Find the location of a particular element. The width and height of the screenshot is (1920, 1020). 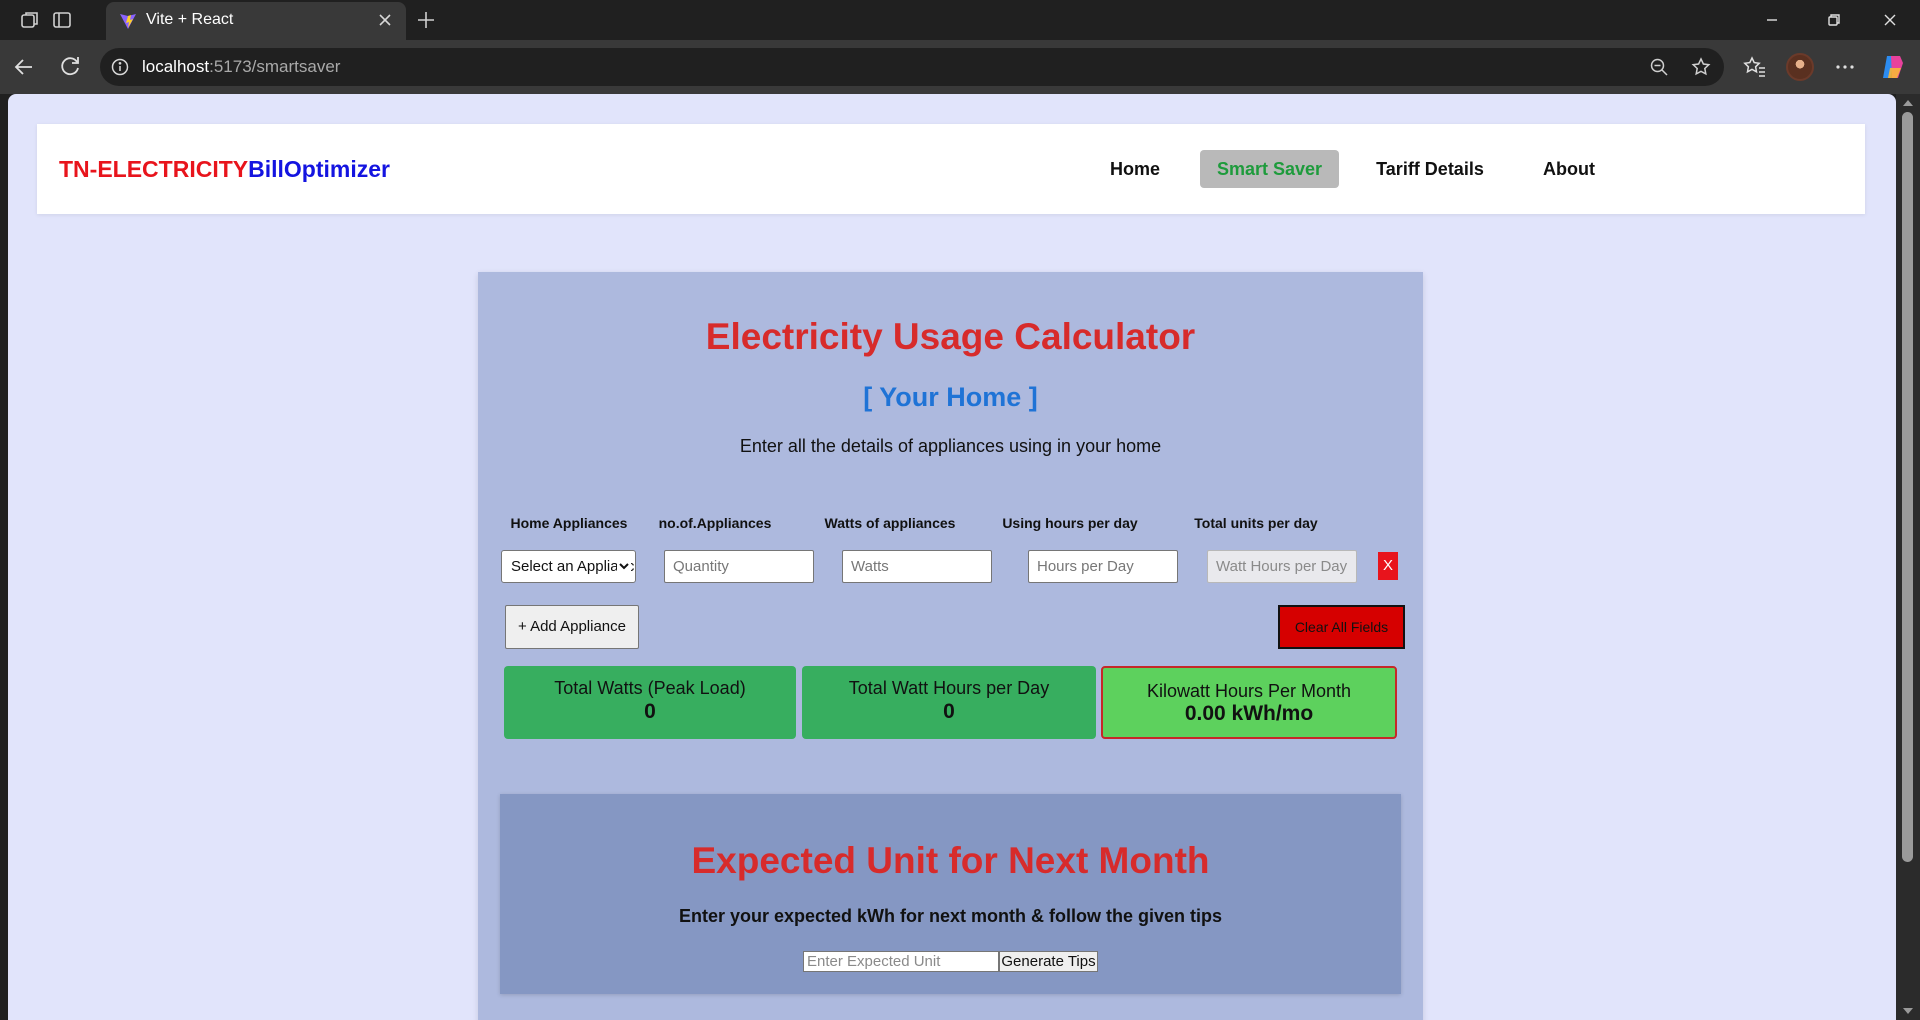

brand-logo: TN-ELECTRICITYBillOptimizer is located at coordinates (224, 169).